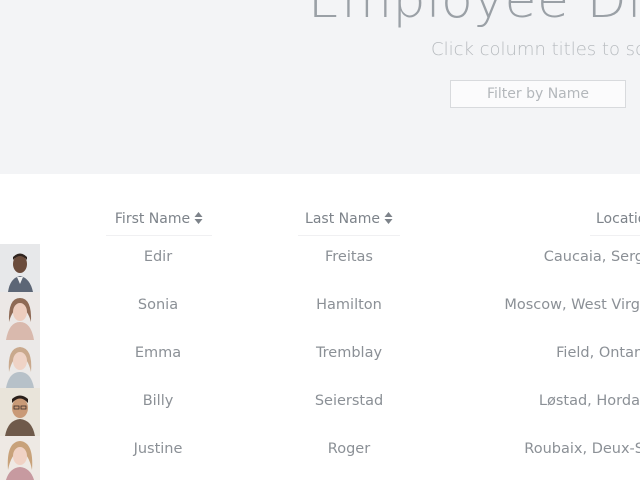 Image resolution: width=640 pixels, height=480 pixels. Describe the element at coordinates (349, 401) in the screenshot. I see `cell-last-name: Seierstad` at that location.